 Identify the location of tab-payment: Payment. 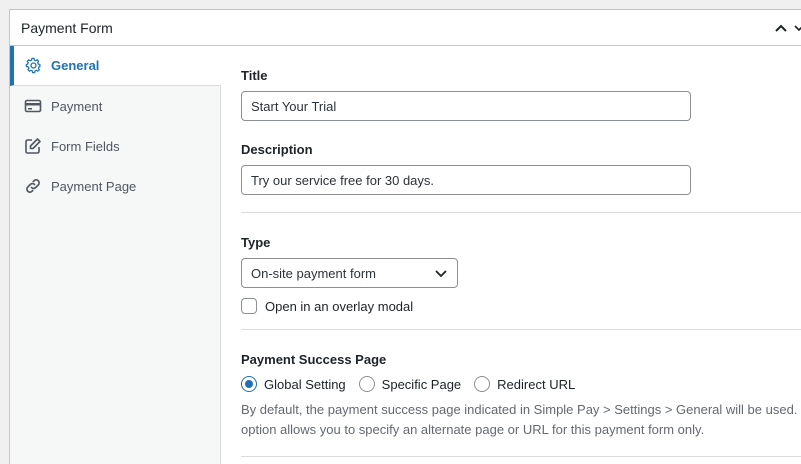
(115, 106).